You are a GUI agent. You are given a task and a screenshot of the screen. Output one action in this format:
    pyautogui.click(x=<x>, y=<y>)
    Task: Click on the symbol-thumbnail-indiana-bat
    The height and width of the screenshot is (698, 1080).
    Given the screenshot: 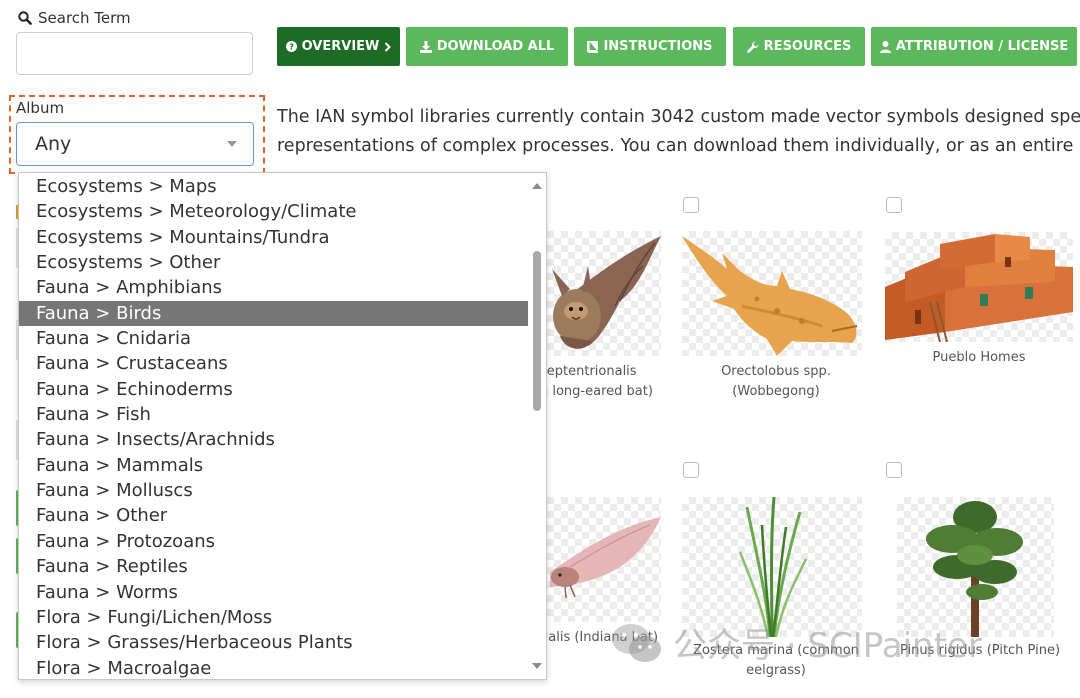 What is the action you would take?
    pyautogui.click(x=600, y=559)
    